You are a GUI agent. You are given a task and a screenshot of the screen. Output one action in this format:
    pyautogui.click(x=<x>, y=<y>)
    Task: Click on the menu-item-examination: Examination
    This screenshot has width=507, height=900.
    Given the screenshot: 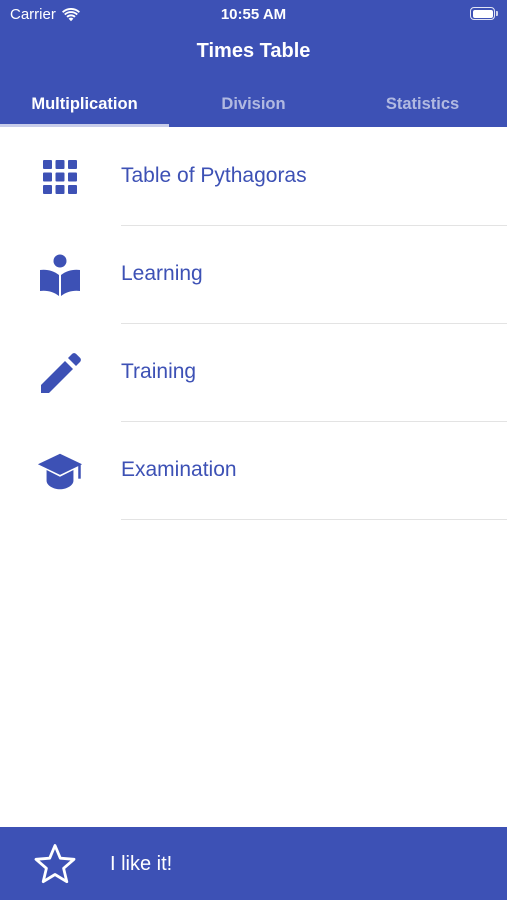 What is the action you would take?
    pyautogui.click(x=253, y=471)
    